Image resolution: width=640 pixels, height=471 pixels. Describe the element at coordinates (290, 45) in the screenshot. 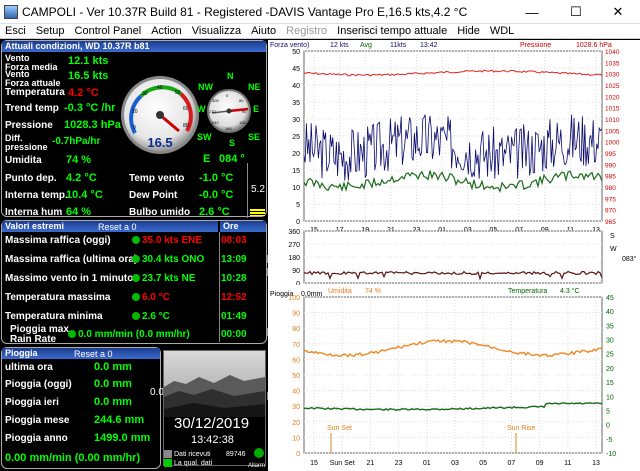

I see `chart-wind-label-forza: Forza vento)` at that location.